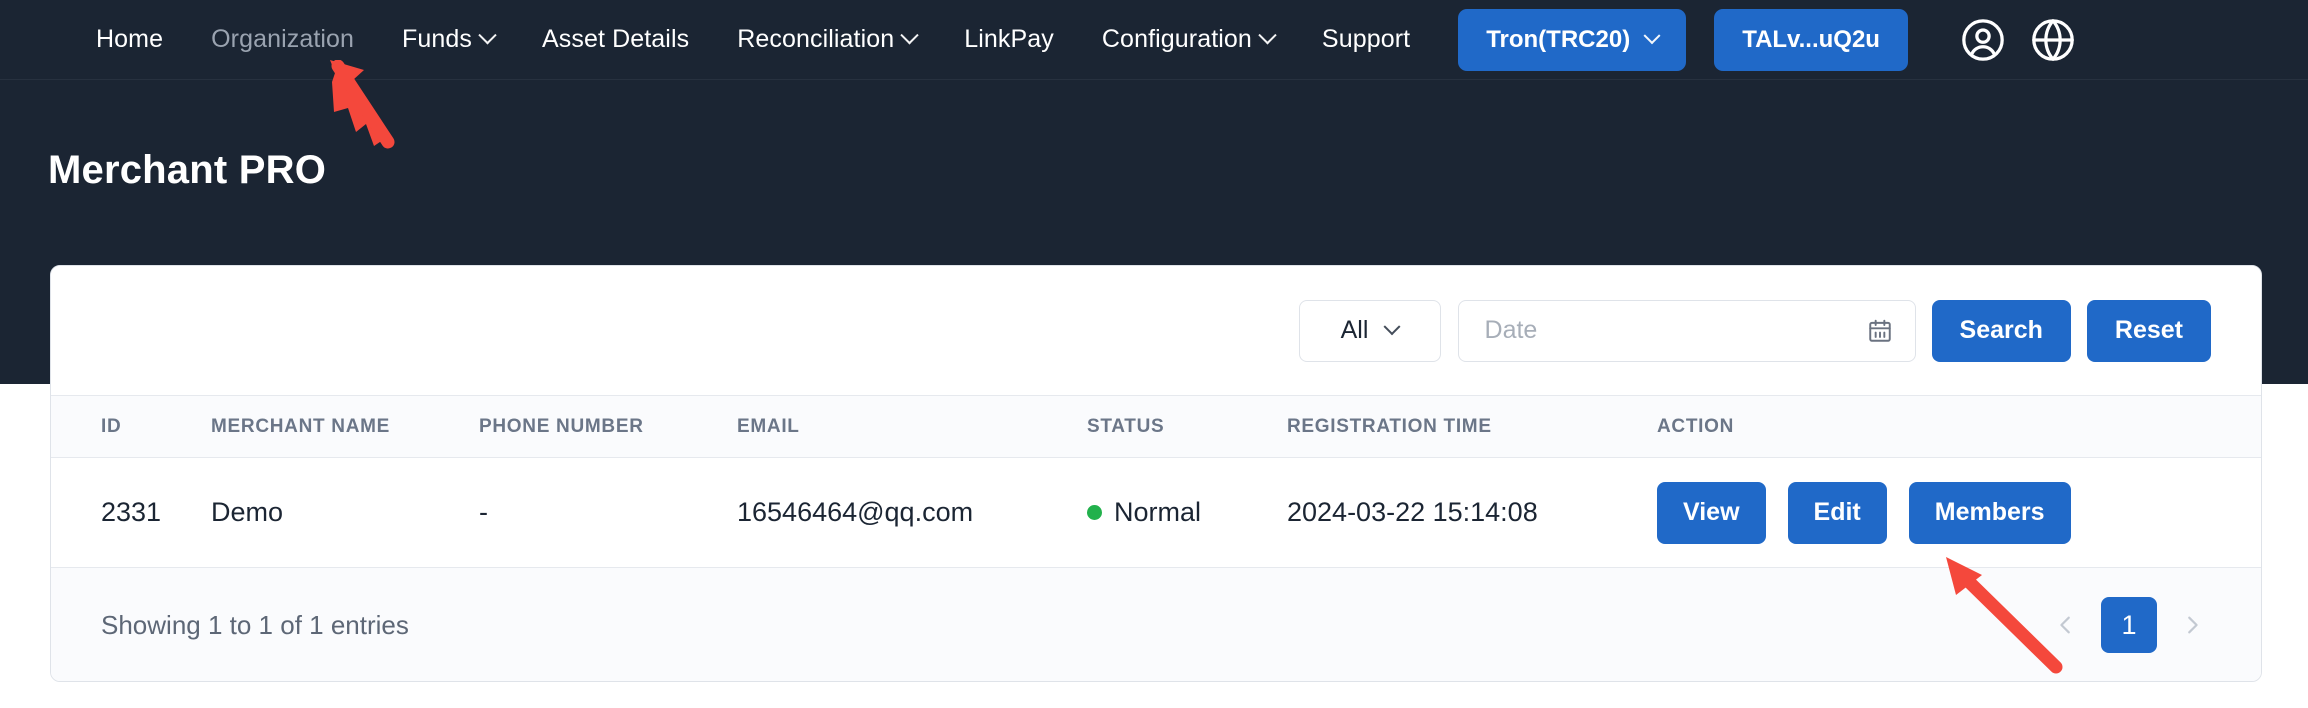 The image size is (2308, 708). Describe the element at coordinates (1959, 426) in the screenshot. I see `column-header-action: ACTION` at that location.